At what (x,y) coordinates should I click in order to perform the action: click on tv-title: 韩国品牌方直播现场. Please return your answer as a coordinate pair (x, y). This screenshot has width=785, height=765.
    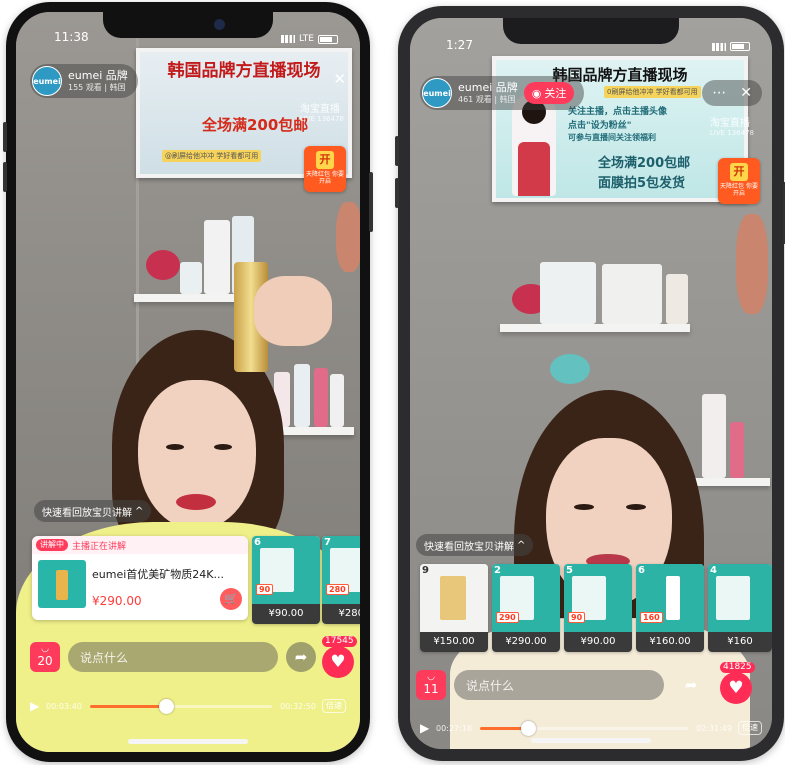
    Looking at the image, I should click on (244, 71).